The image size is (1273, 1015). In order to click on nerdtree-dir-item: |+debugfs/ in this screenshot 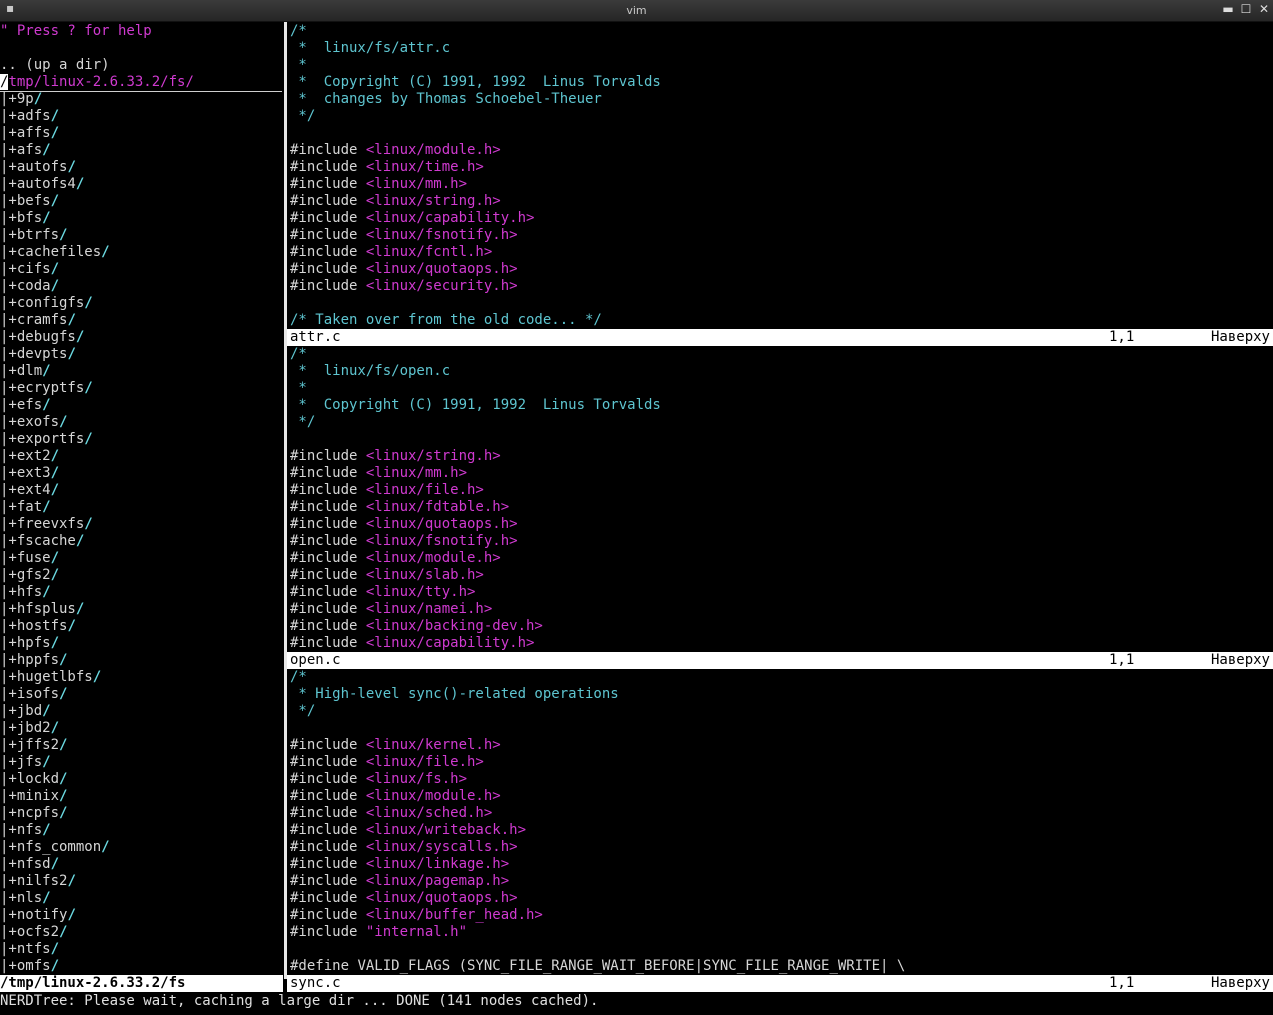, I will do `click(141, 337)`.